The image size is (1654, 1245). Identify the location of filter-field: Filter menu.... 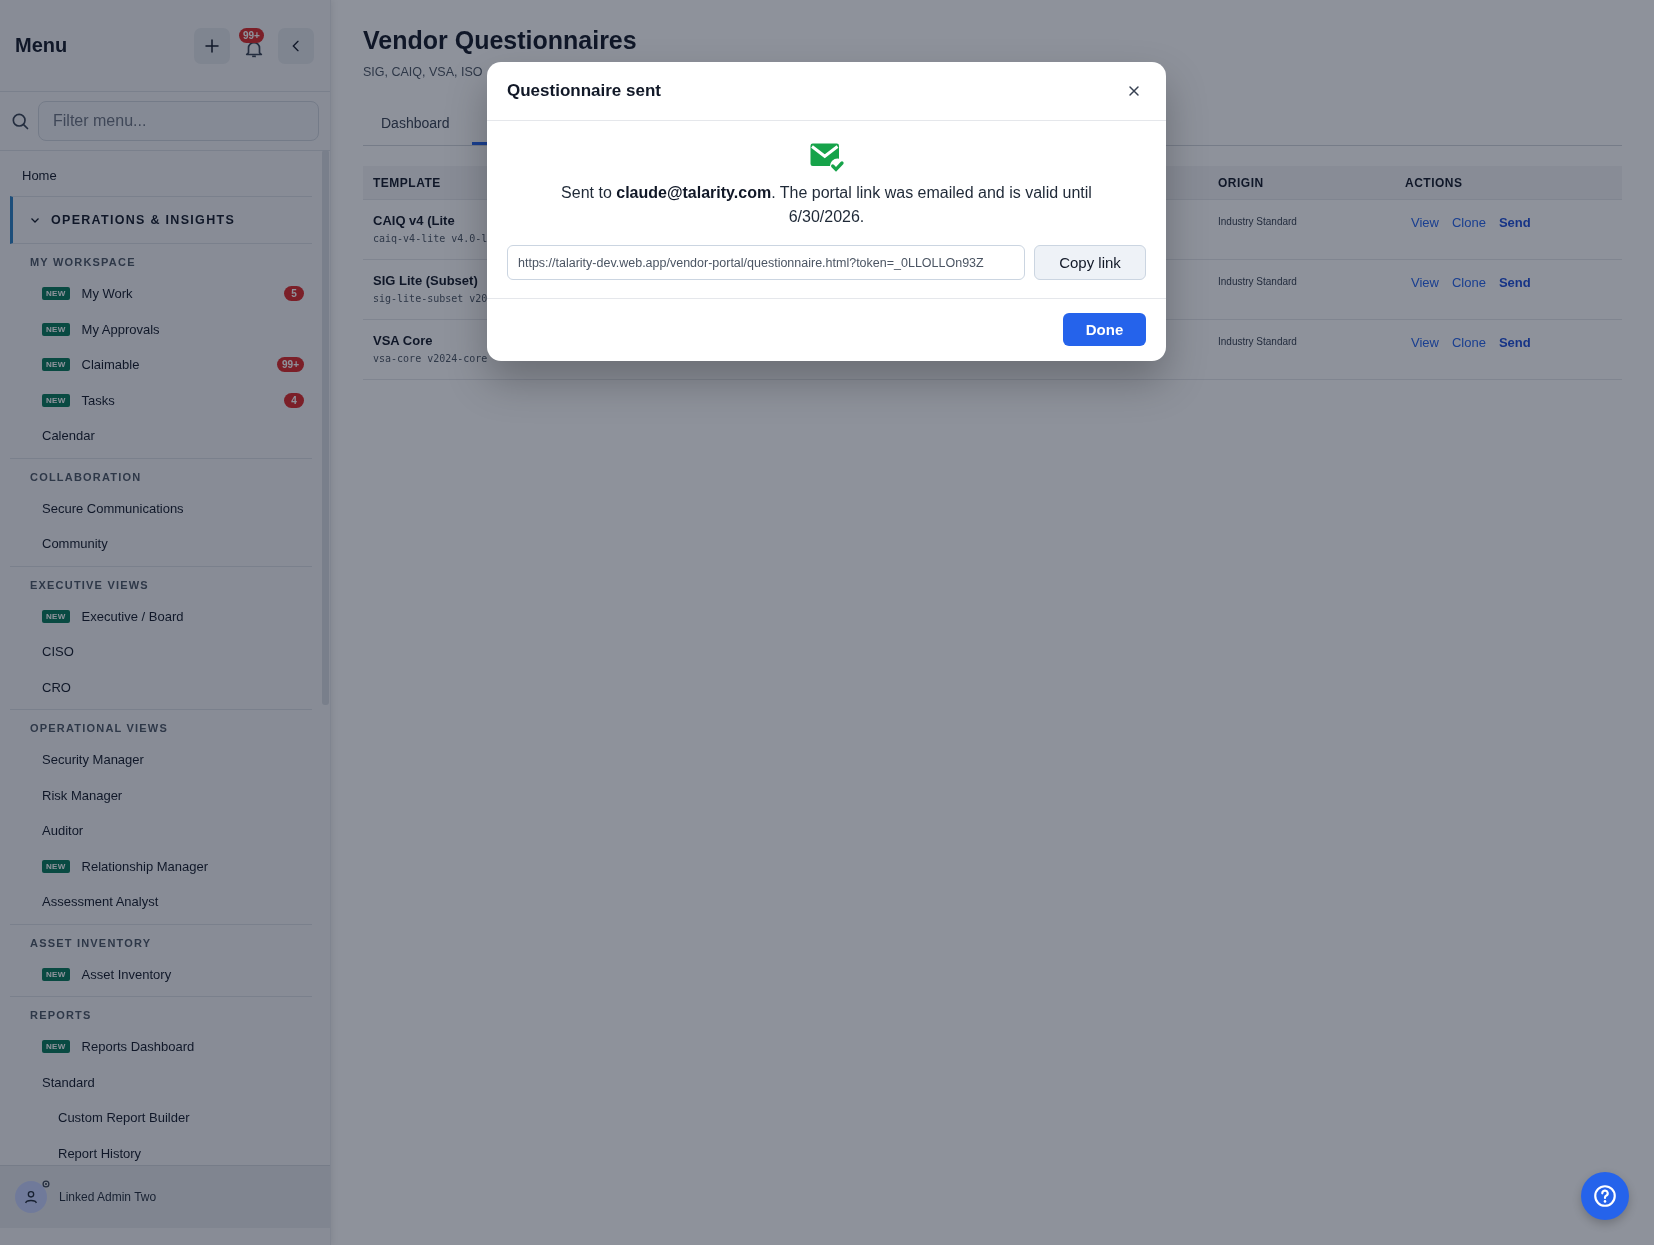
(178, 121).